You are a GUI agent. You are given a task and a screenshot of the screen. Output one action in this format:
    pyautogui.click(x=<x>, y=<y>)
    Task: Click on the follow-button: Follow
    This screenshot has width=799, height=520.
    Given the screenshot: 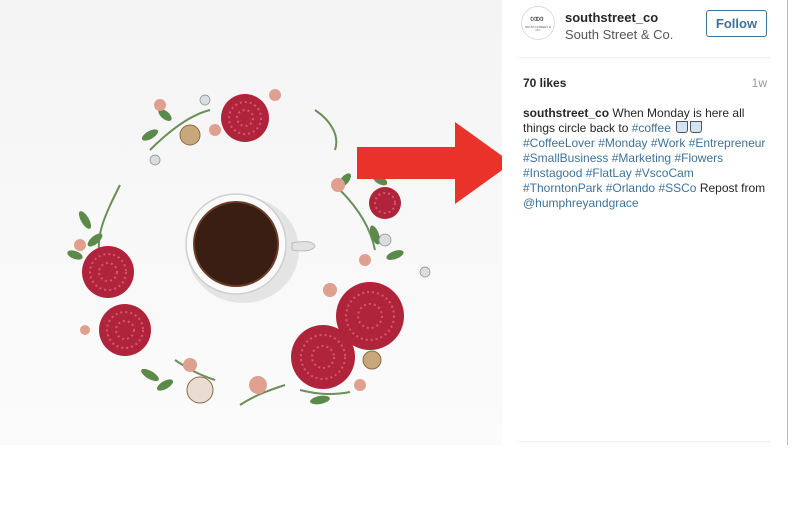 What is the action you would take?
    pyautogui.click(x=736, y=23)
    